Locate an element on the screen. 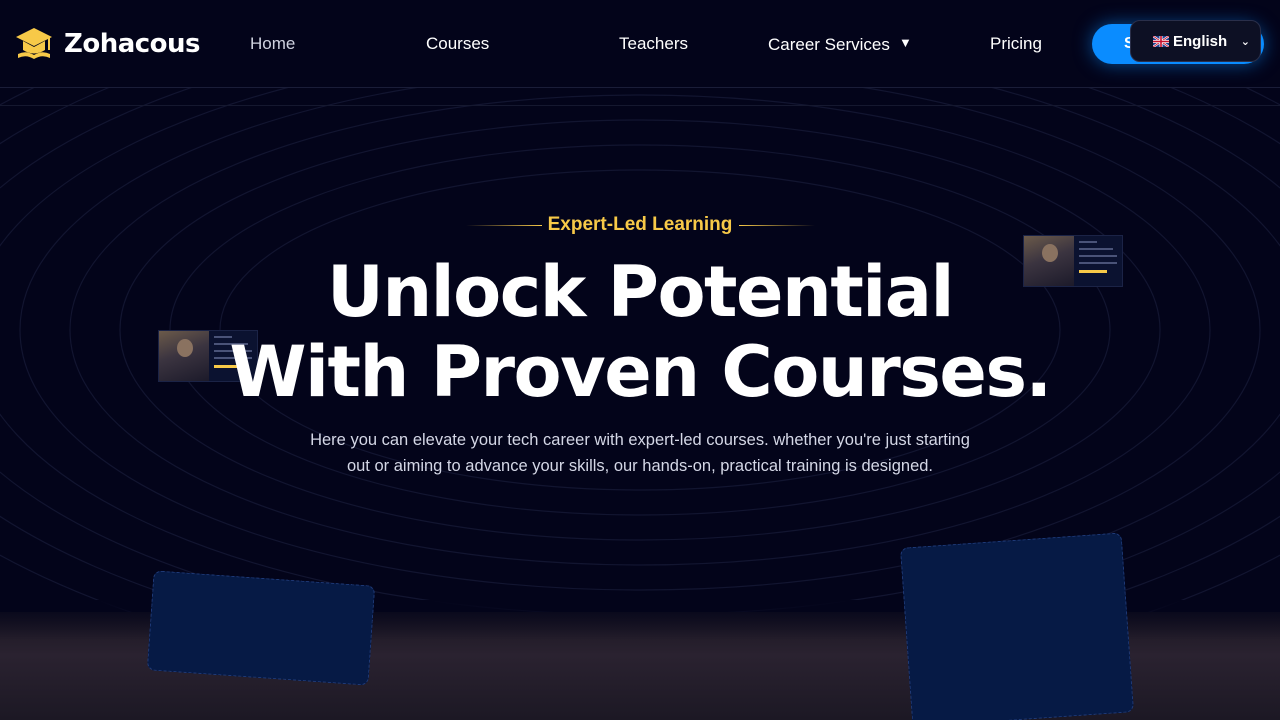 The width and height of the screenshot is (1280, 720). brand-logo: Zohacous is located at coordinates (107, 44).